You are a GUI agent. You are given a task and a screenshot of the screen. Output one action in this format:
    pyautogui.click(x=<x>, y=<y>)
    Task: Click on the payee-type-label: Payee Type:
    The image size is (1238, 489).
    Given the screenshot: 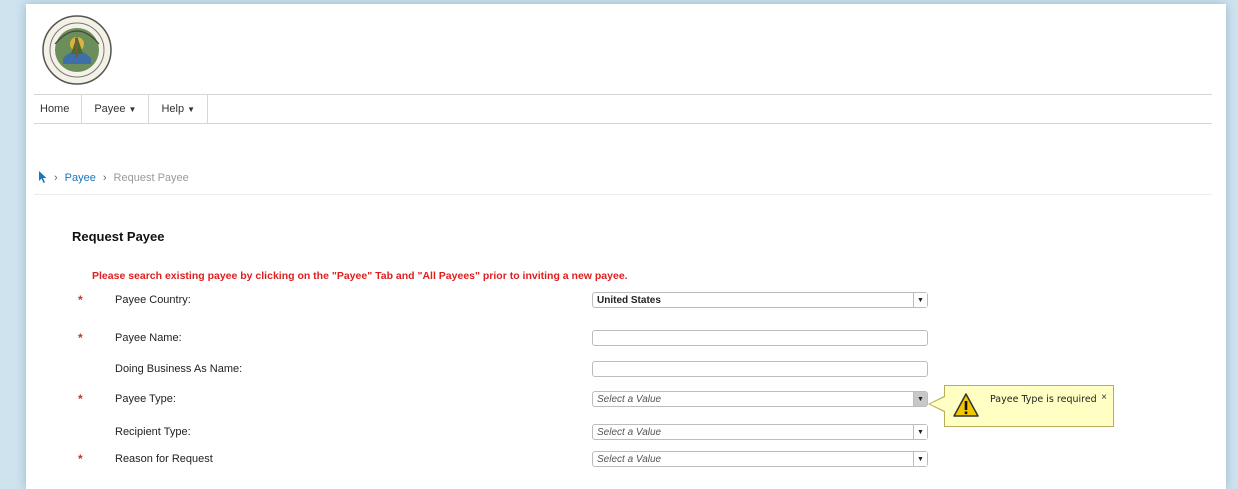 What is the action you would take?
    pyautogui.click(x=145, y=399)
    